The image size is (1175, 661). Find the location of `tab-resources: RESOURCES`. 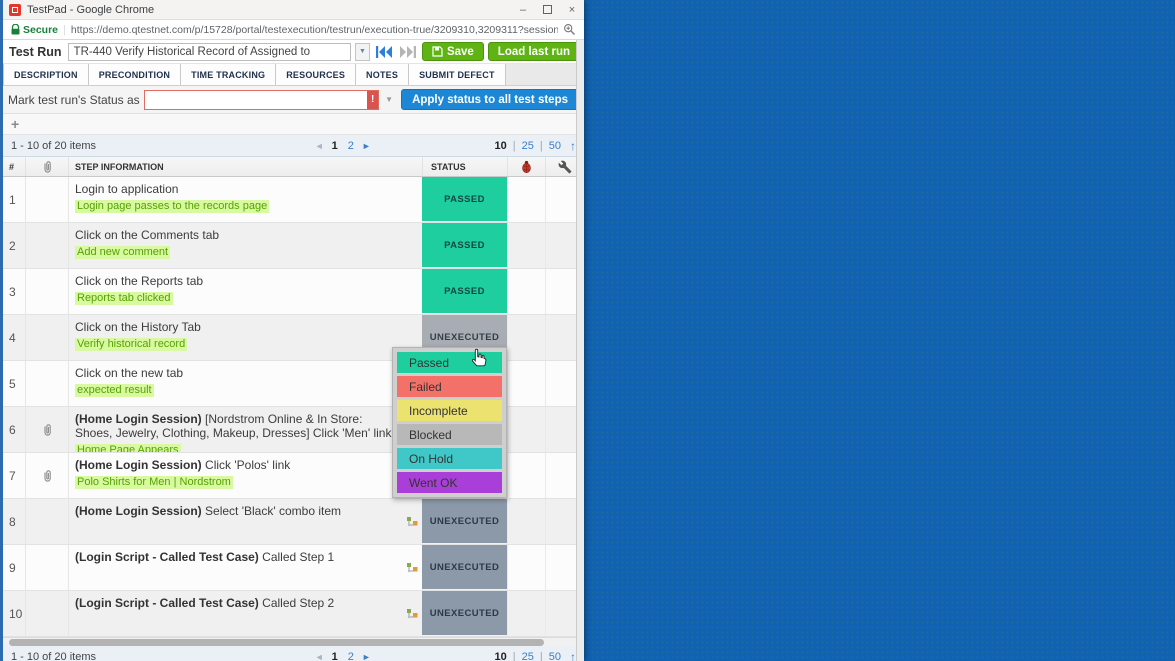

tab-resources: RESOURCES is located at coordinates (316, 74).